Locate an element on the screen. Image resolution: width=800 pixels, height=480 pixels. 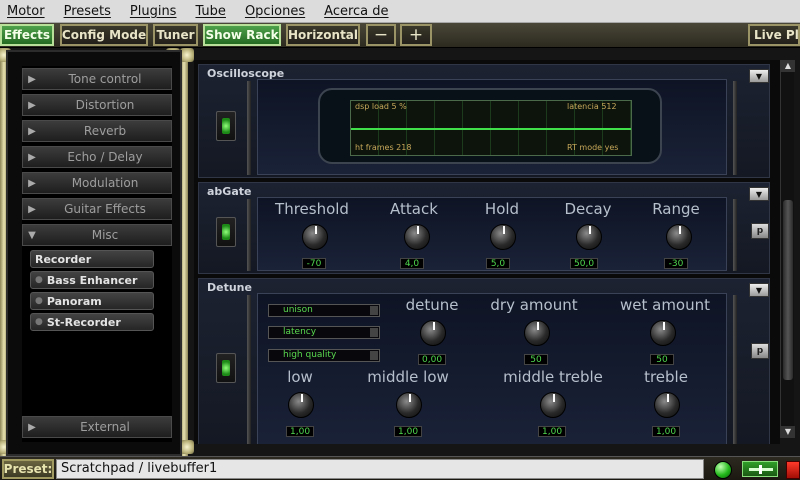
middle-low-knob is located at coordinates (409, 405).